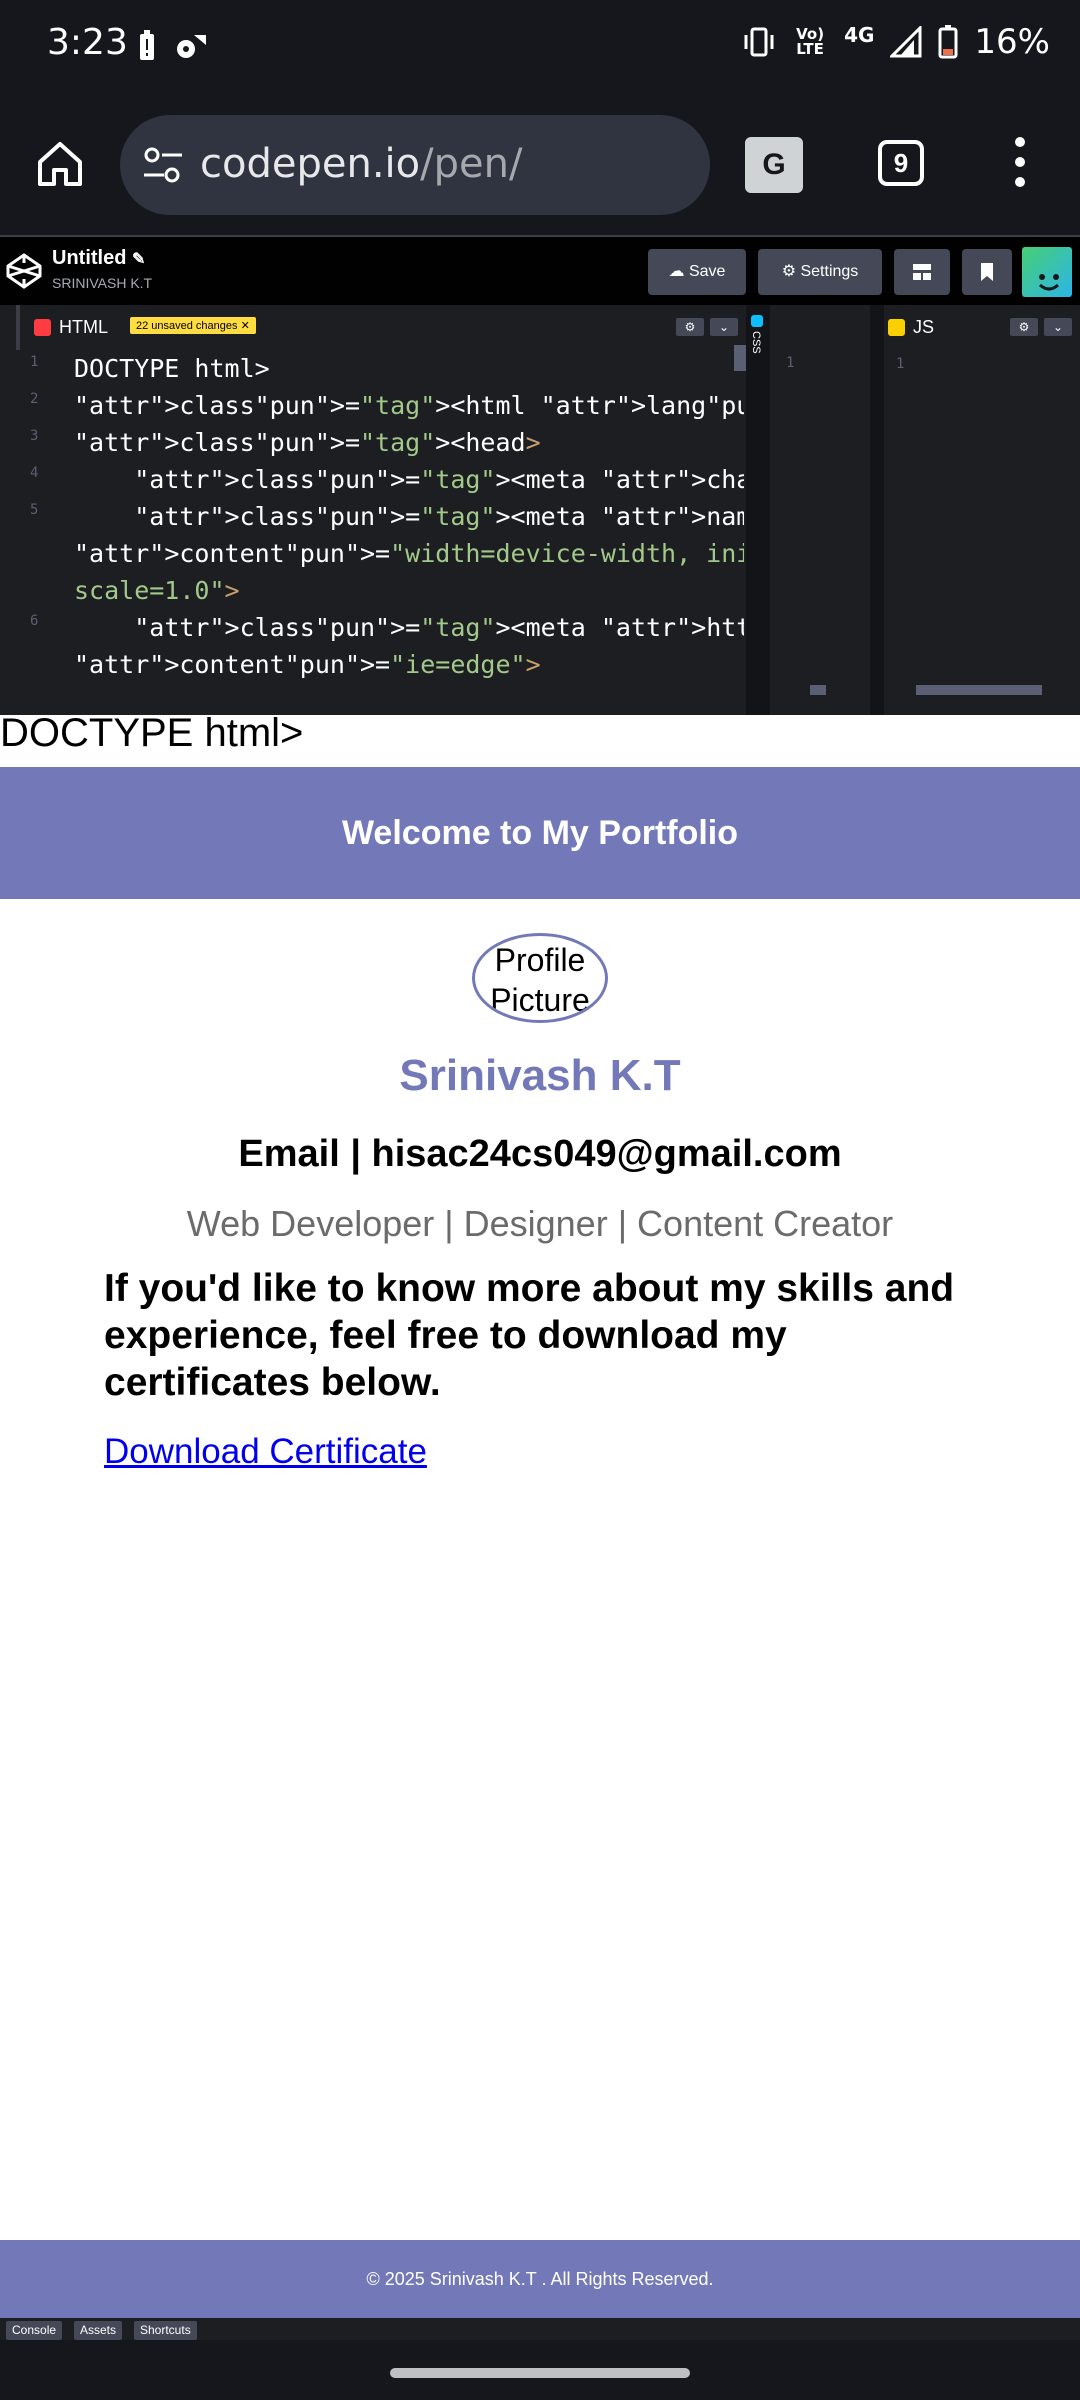 Image resolution: width=1080 pixels, height=2400 pixels. I want to click on address-bar: codepen.io/pen/, so click(415, 165).